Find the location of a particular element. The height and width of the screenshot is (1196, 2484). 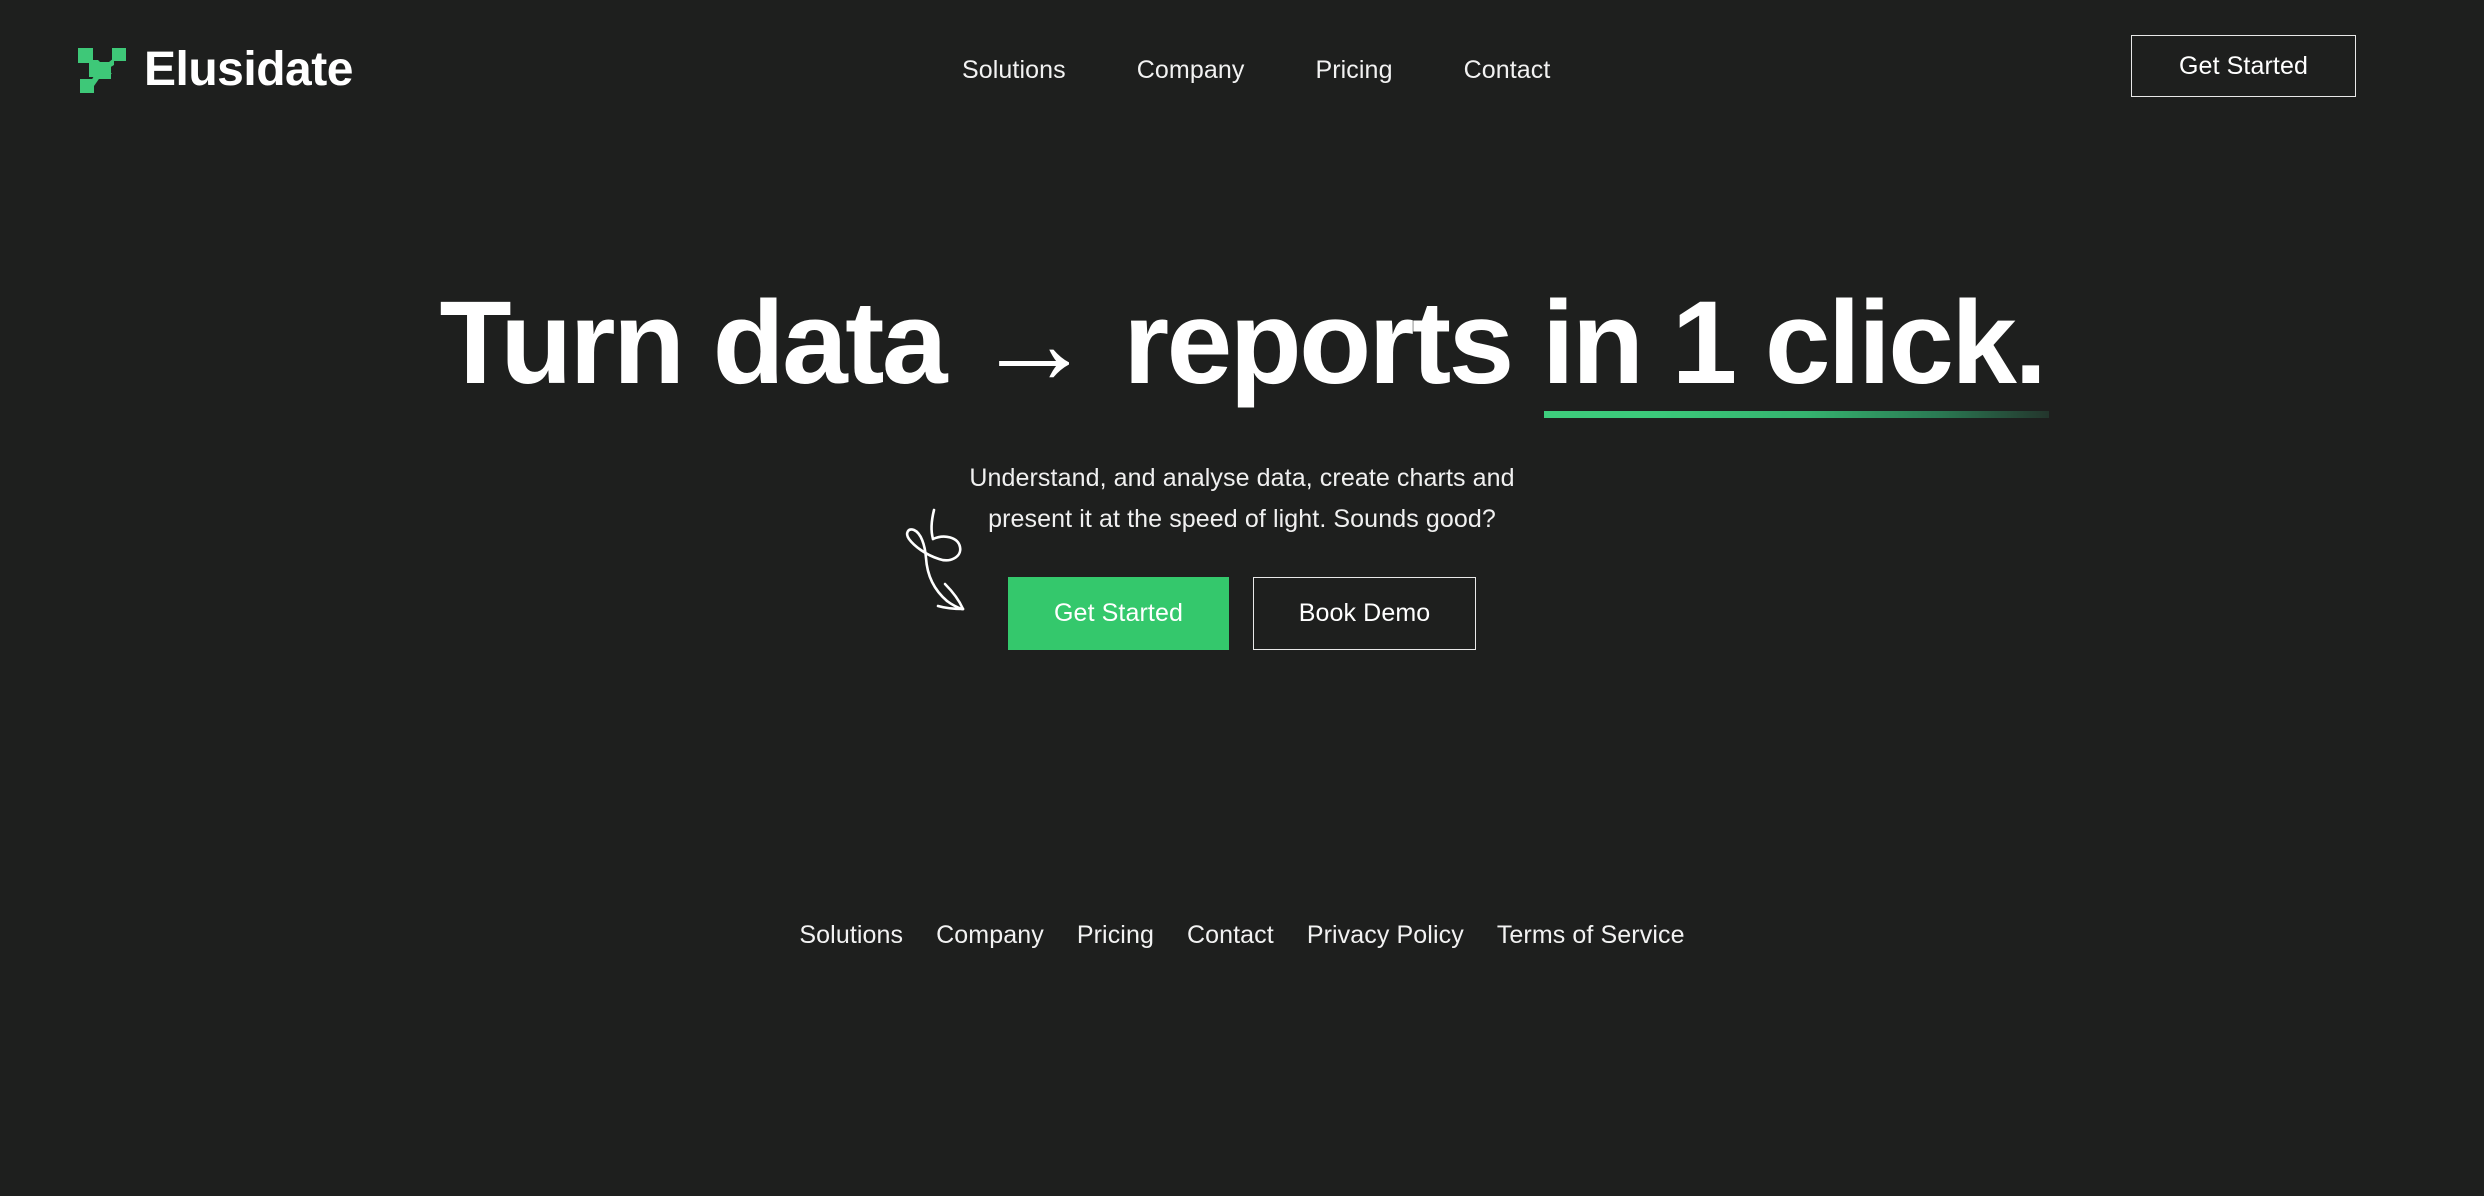

hero-cta-row: Get Started Book Demo is located at coordinates (1242, 613).